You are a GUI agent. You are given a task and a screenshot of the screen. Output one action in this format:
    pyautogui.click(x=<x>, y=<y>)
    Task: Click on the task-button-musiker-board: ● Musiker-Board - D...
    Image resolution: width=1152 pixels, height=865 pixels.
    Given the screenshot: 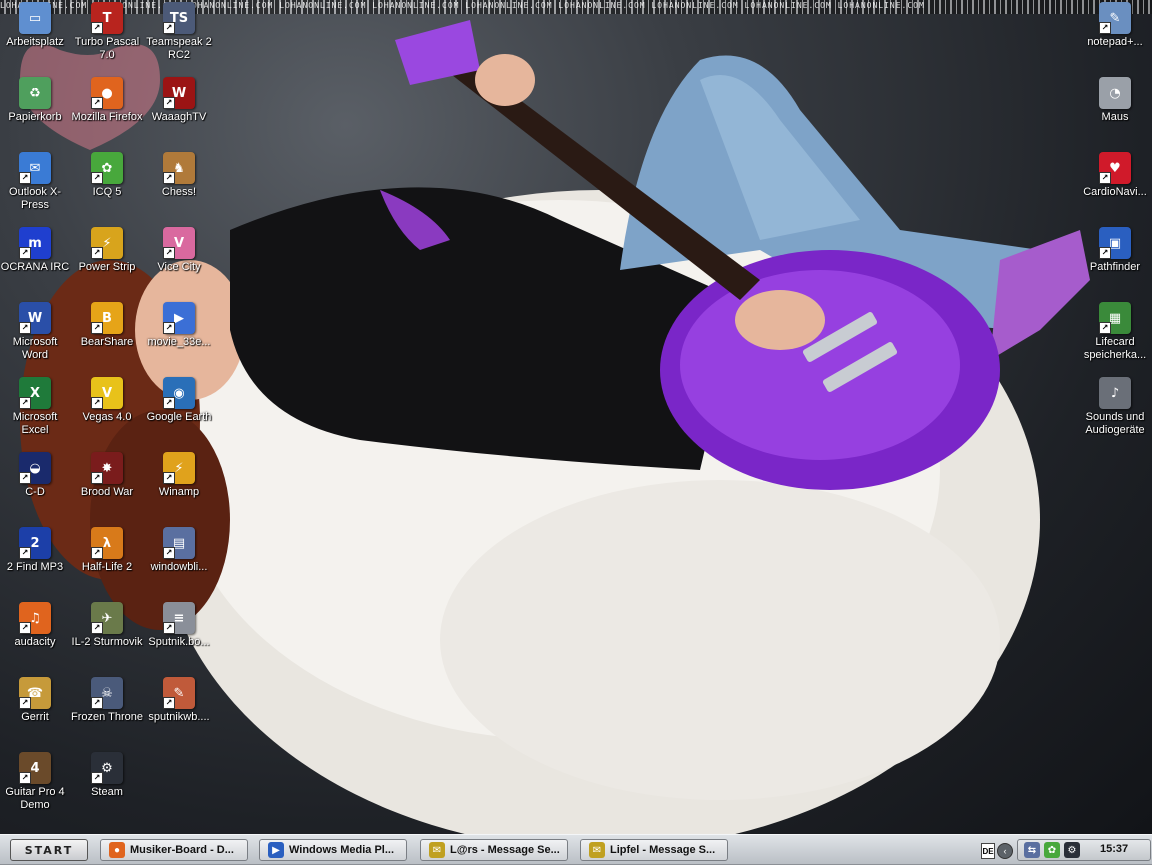 What is the action you would take?
    pyautogui.click(x=174, y=850)
    